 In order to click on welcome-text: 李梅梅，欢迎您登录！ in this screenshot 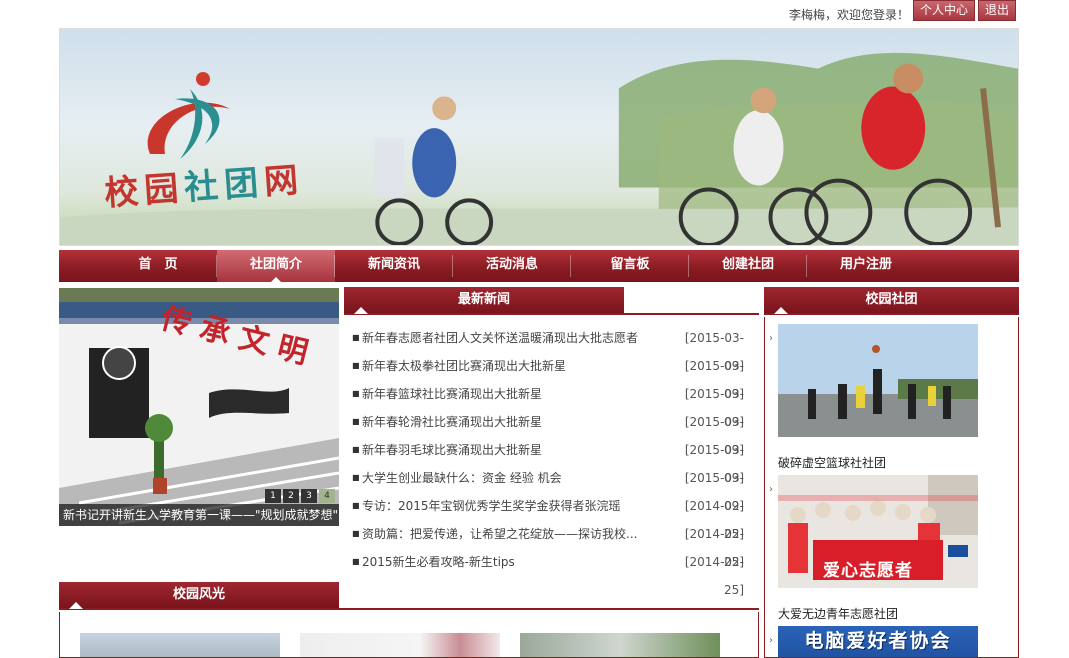, I will do `click(848, 15)`.